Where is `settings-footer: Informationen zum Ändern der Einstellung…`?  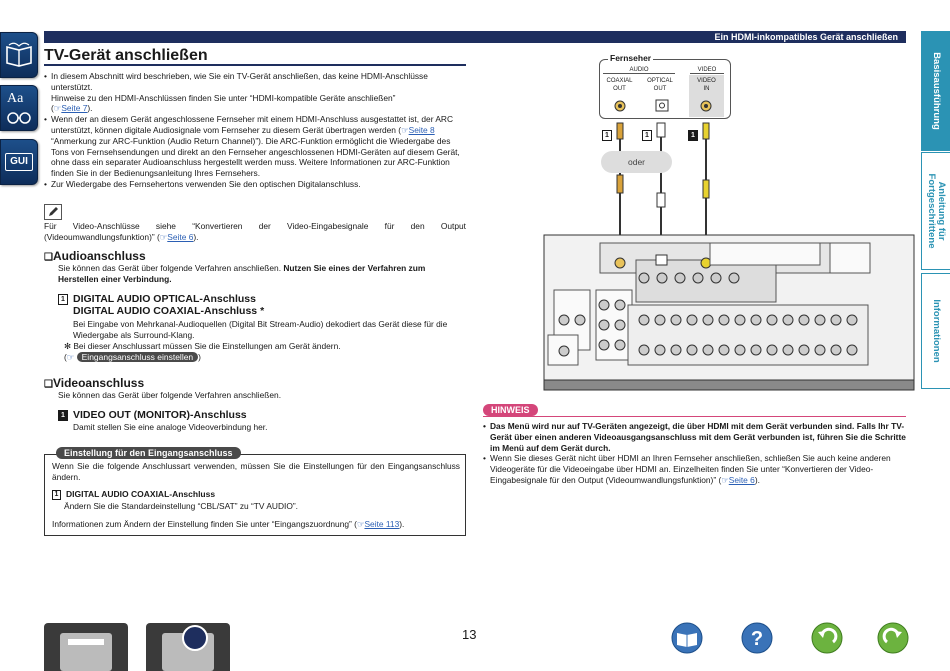
settings-footer: Informationen zum Ändern der Einstellung… is located at coordinates (228, 524).